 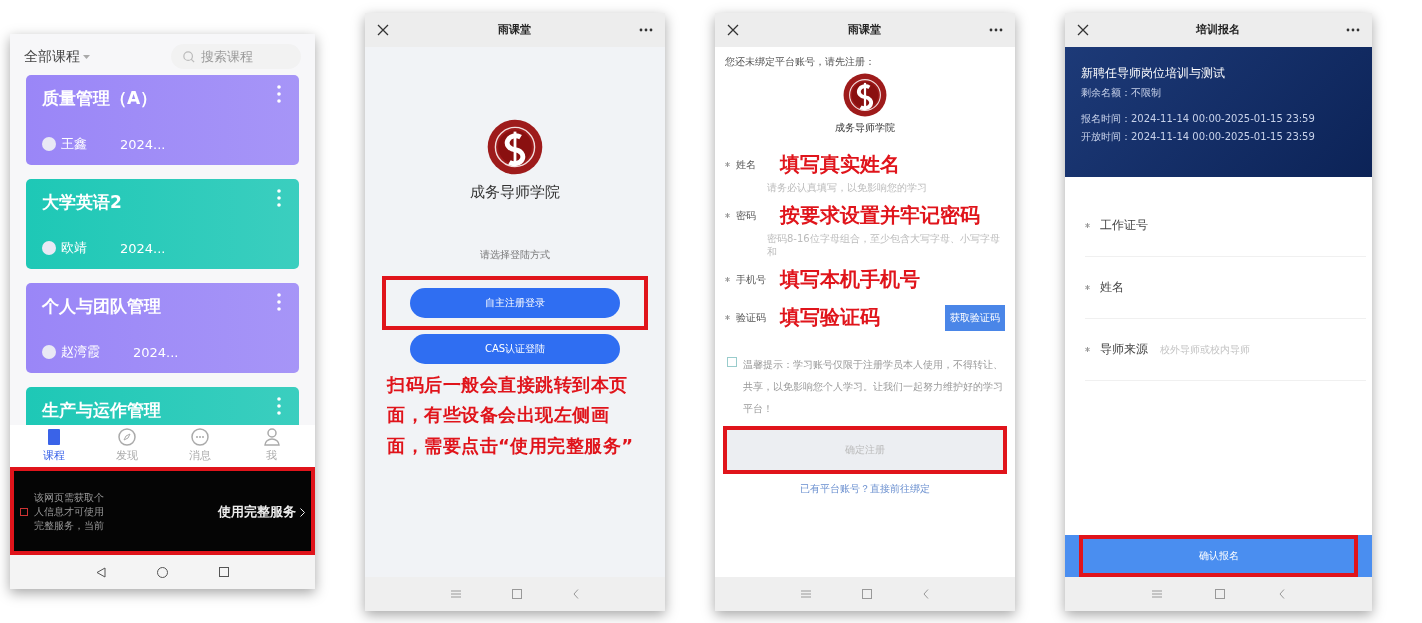 I want to click on nav-tab: 课程, so click(x=54, y=445).